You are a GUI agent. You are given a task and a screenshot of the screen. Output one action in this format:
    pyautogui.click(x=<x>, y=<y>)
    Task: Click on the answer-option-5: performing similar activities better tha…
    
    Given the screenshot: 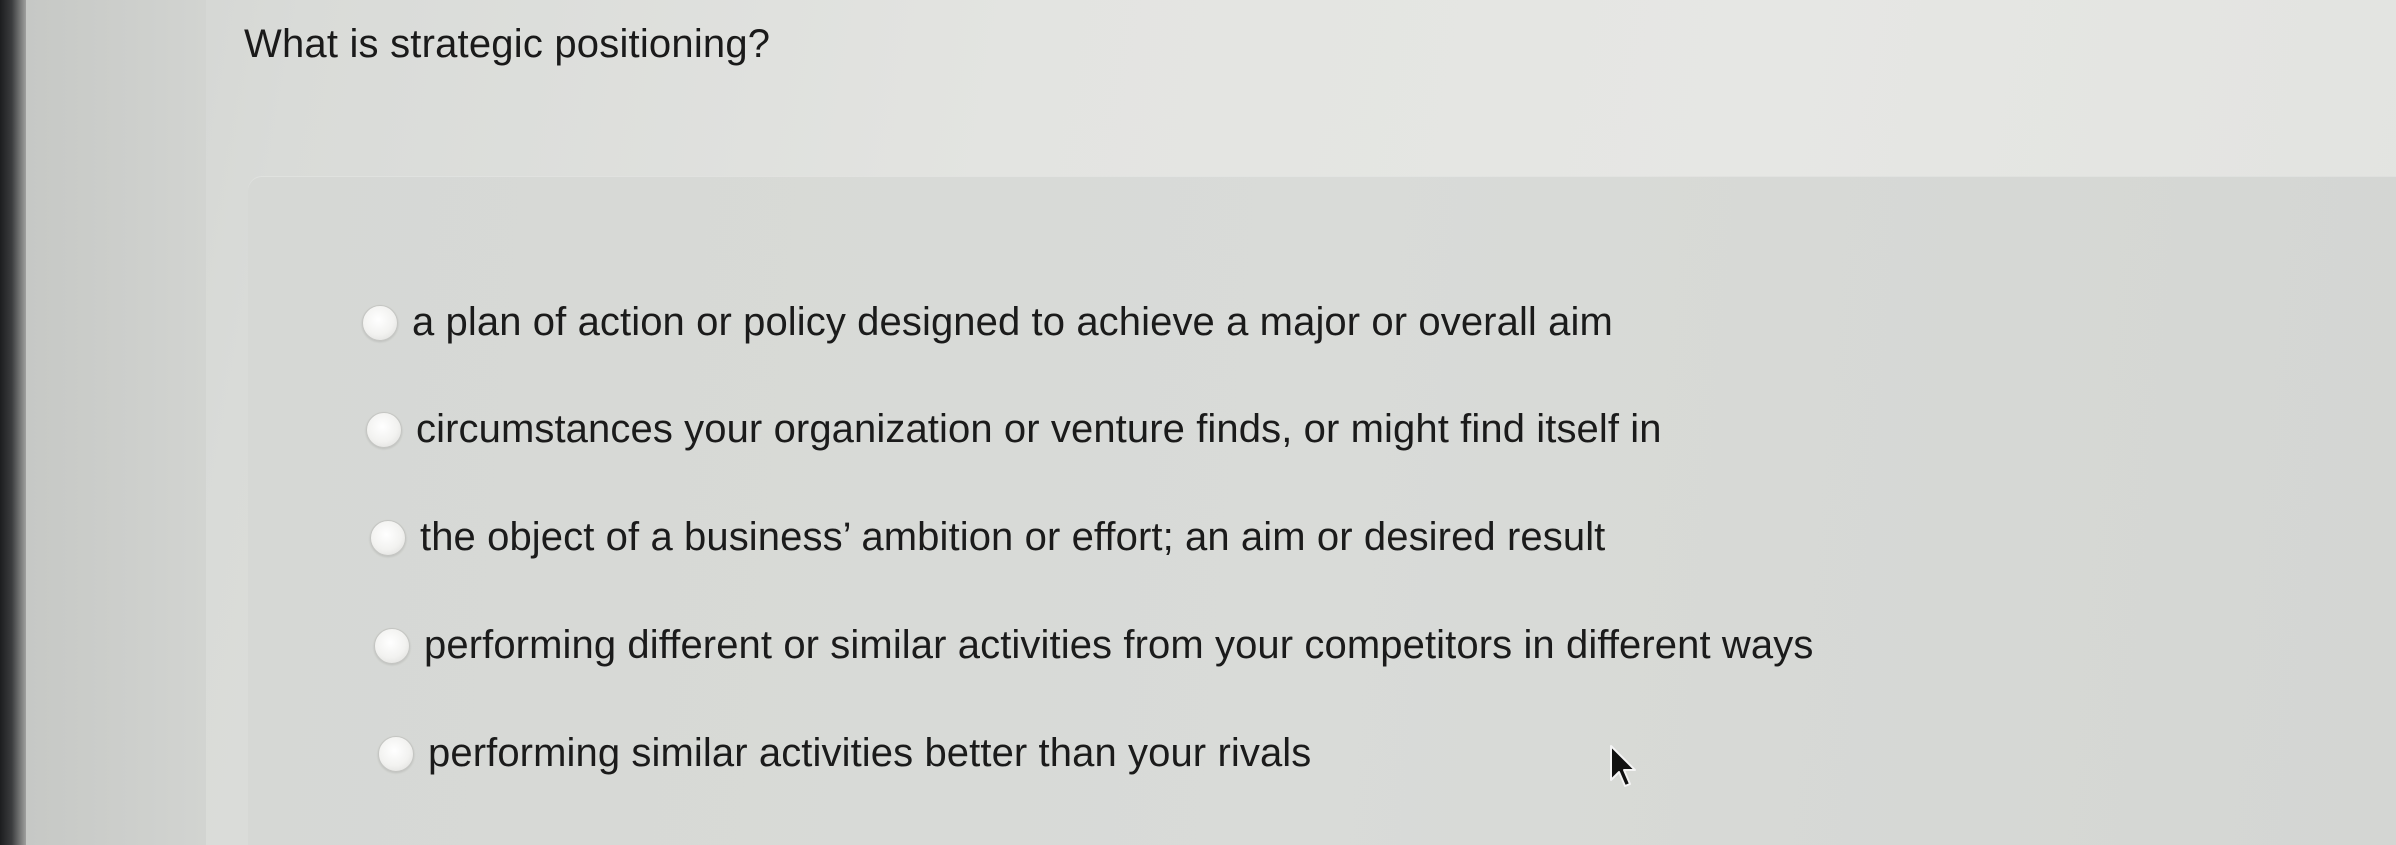 What is the action you would take?
    pyautogui.click(x=844, y=753)
    